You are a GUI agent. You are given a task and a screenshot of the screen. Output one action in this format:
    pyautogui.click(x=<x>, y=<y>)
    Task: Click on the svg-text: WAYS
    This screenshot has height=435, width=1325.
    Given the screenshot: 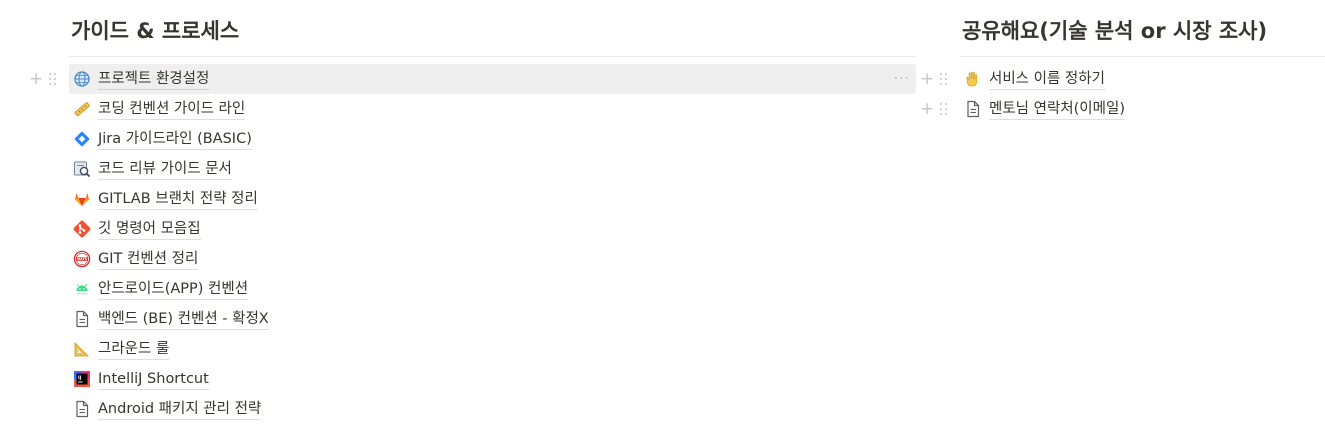 What is the action you would take?
    pyautogui.click(x=82, y=259)
    